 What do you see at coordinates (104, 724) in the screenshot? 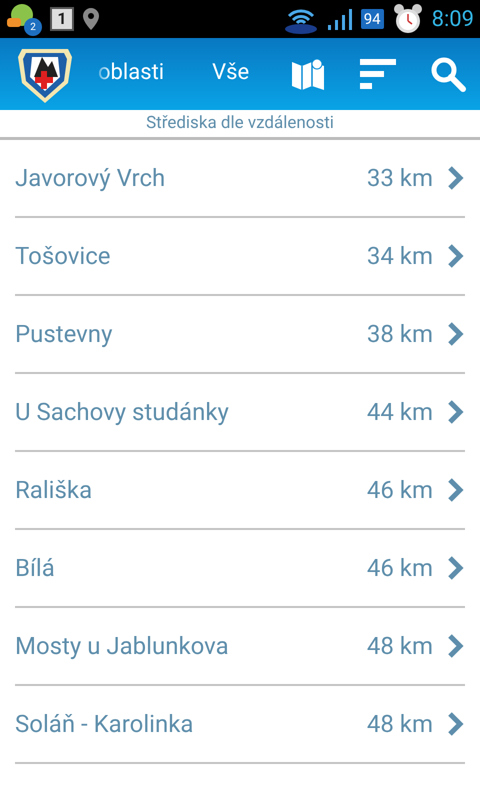
I see `station-name: Soláň - Karolinka` at bounding box center [104, 724].